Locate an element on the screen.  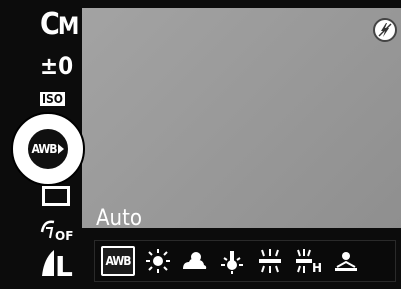
flash-off-icon is located at coordinates (385, 30).